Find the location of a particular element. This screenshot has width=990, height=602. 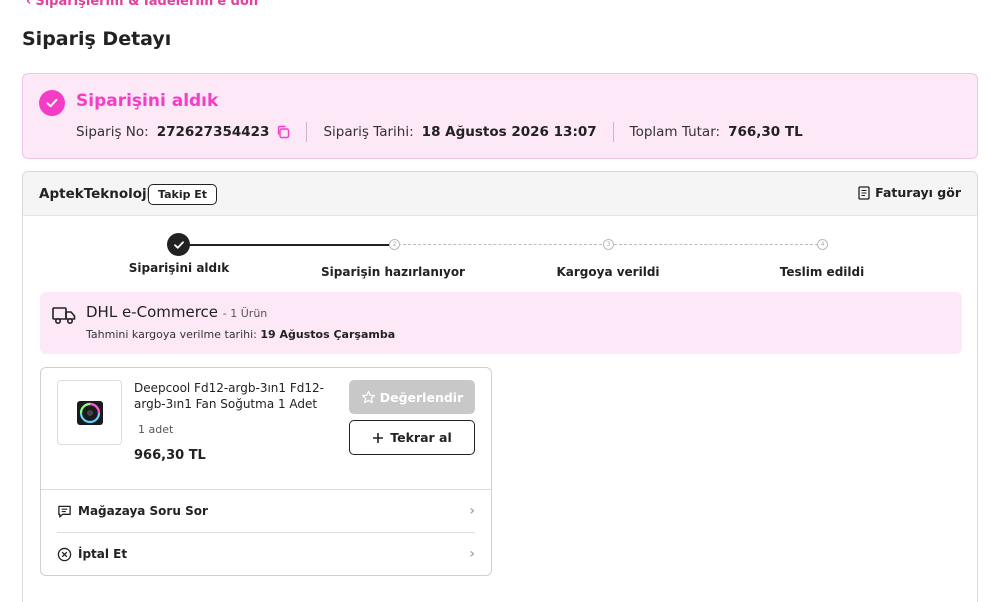

cancel-circle-icon is located at coordinates (64, 554).